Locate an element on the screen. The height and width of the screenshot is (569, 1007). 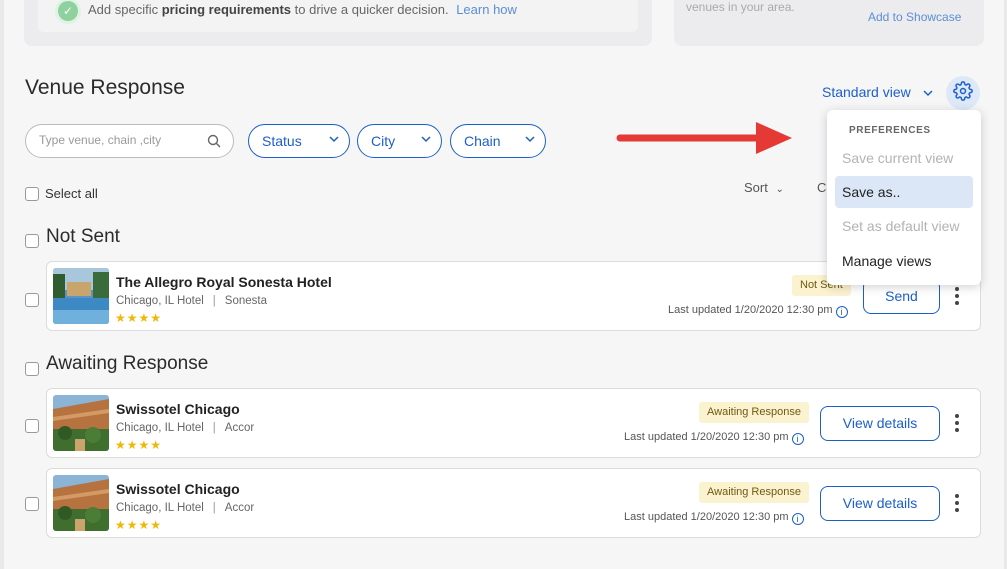
annotation-arrow is located at coordinates (706, 140).